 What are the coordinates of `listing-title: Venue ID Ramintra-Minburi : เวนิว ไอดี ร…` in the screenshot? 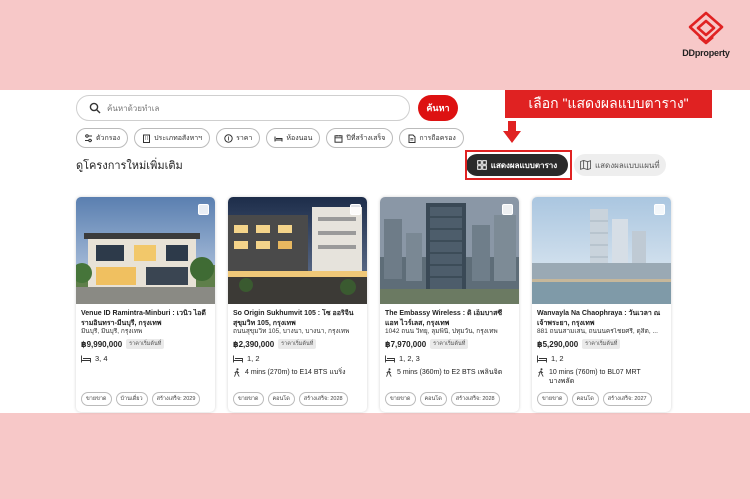 It's located at (143, 318).